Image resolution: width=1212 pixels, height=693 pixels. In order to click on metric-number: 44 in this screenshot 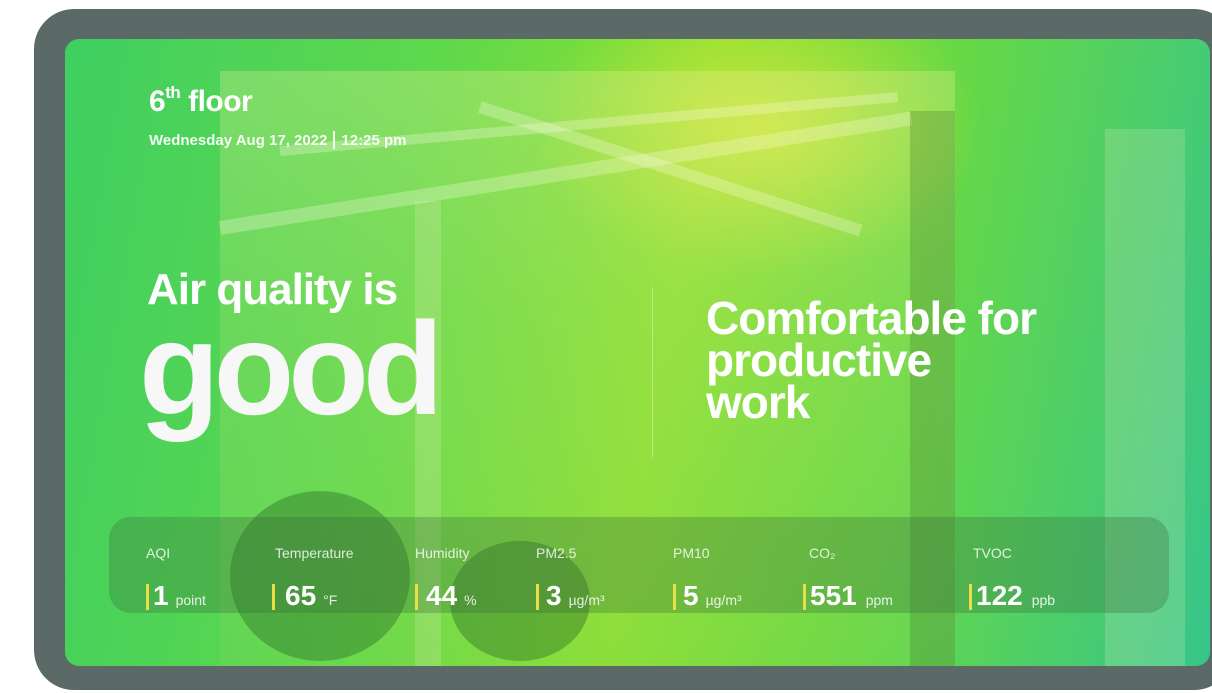, I will do `click(442, 595)`.